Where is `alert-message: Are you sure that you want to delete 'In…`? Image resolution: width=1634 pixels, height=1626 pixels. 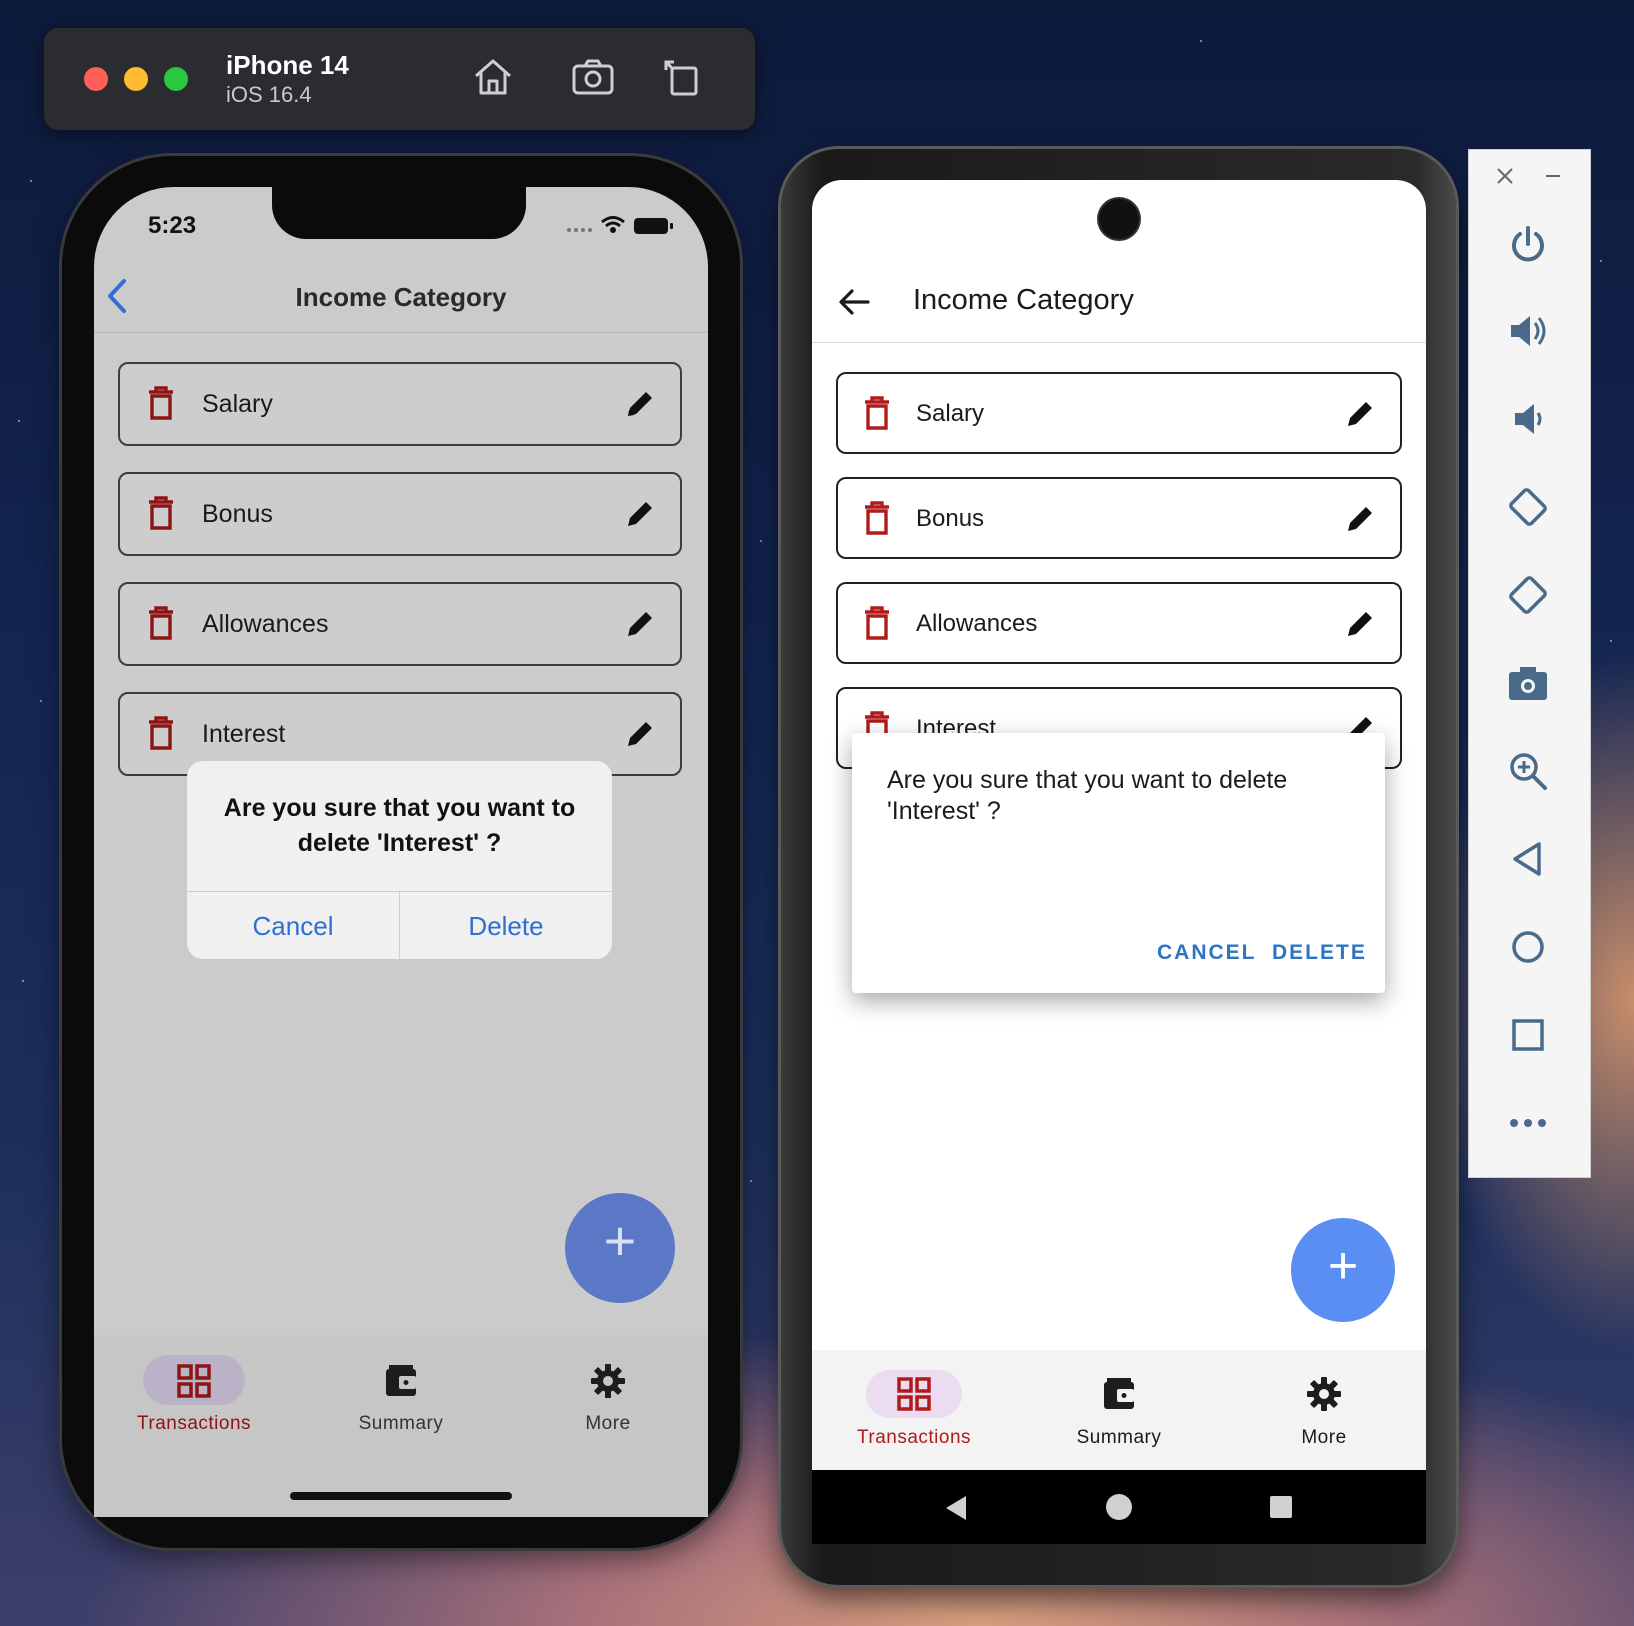
alert-message: Are you sure that you want to delete 'In… is located at coordinates (399, 825).